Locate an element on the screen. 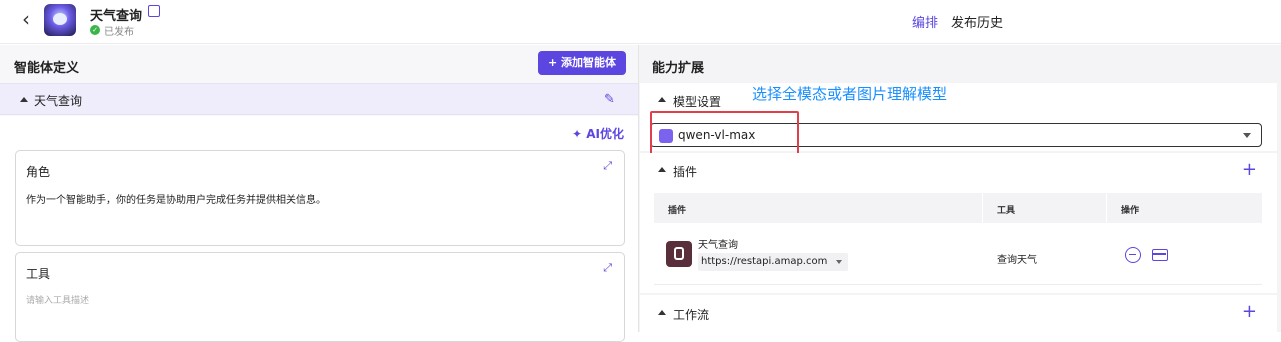  tab-edit: 编排 is located at coordinates (925, 21).